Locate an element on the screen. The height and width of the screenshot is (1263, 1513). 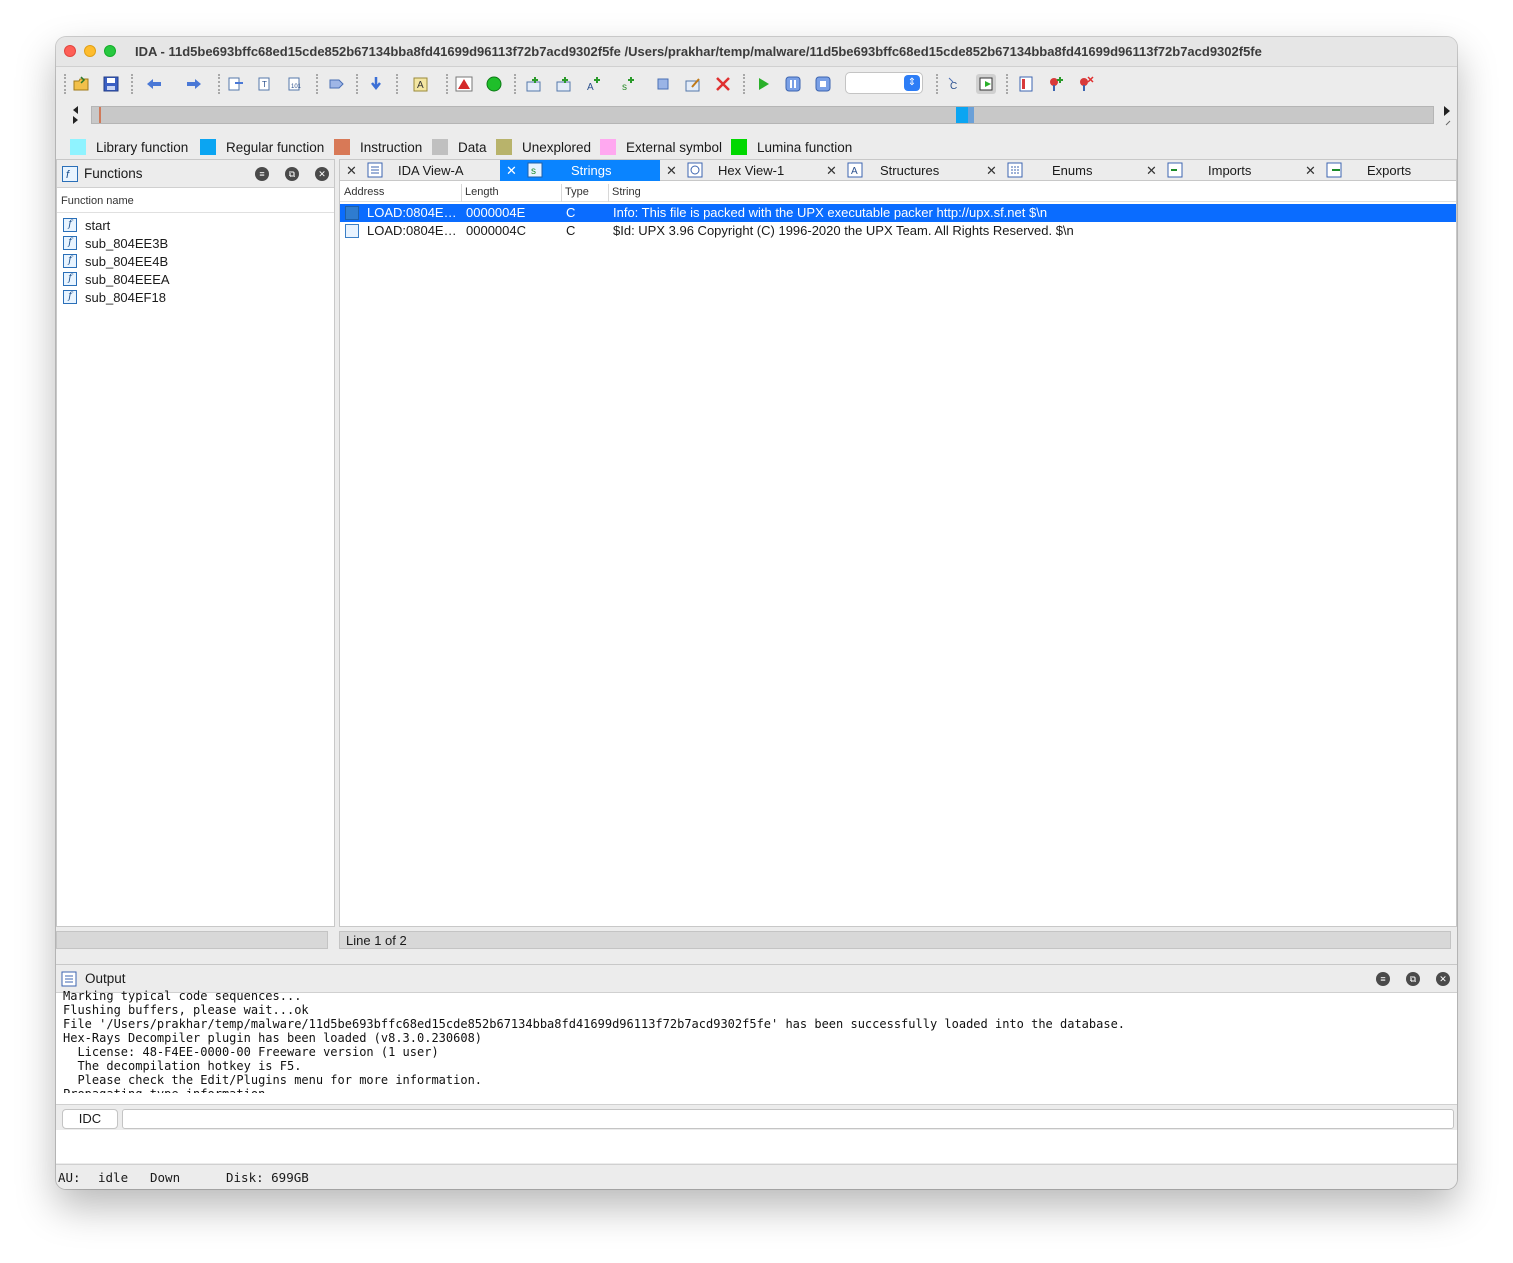
legend-instruction: Instruction is located at coordinates (378, 147).